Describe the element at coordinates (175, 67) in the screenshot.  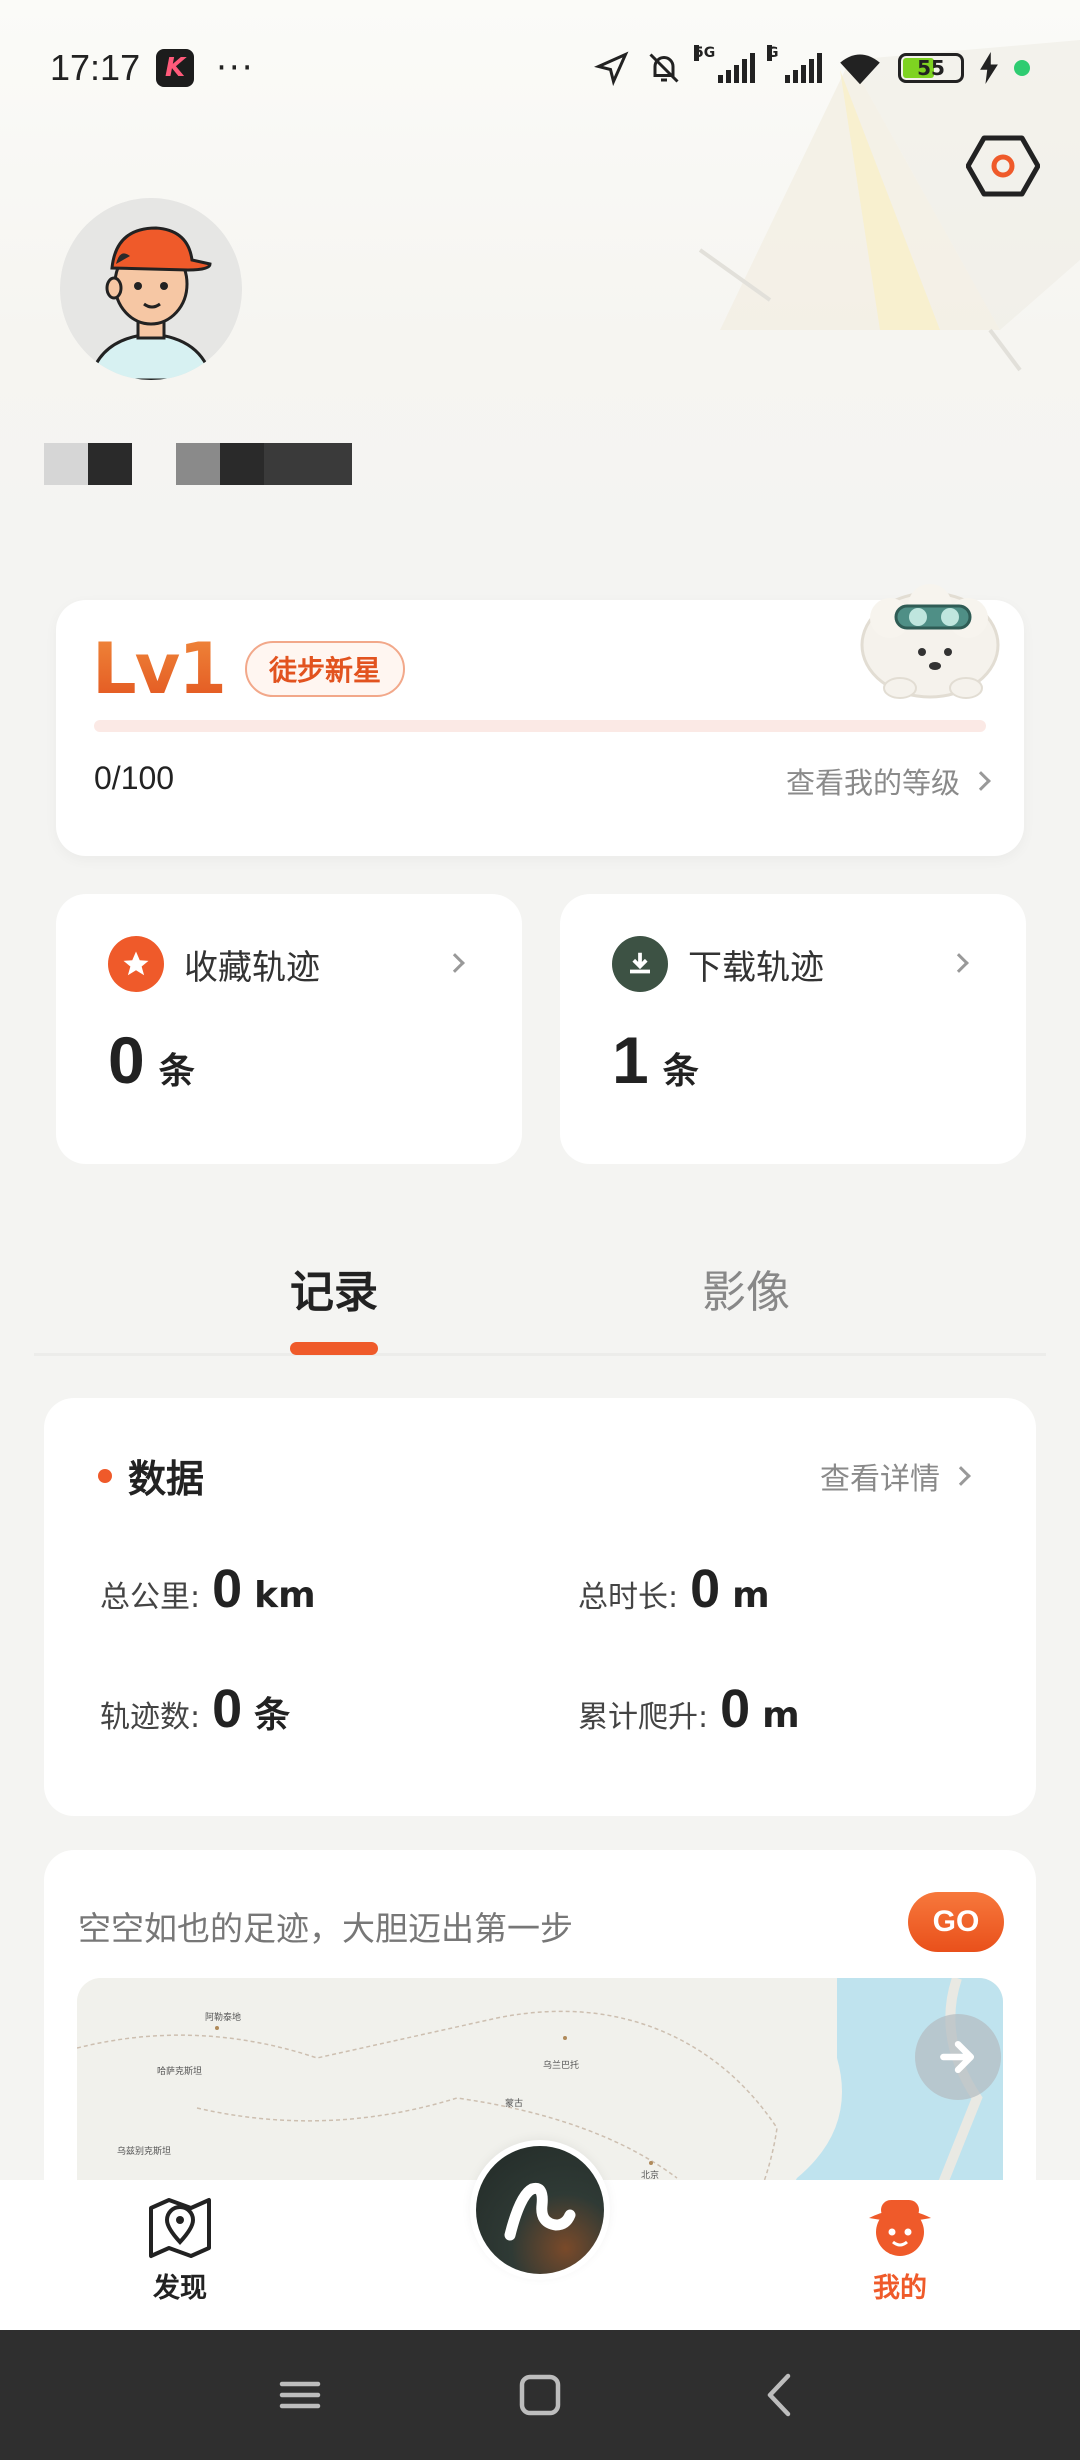
I see `app-notification-icon: K` at that location.